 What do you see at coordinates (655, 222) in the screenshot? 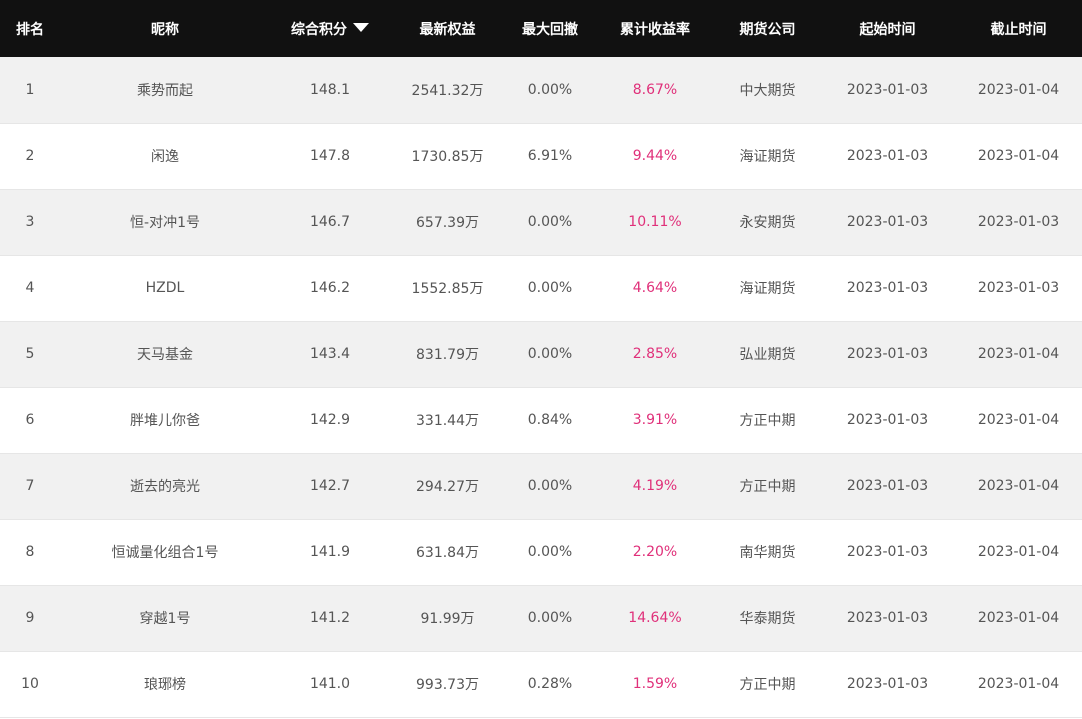
I see `return-cell: 10.11%` at bounding box center [655, 222].